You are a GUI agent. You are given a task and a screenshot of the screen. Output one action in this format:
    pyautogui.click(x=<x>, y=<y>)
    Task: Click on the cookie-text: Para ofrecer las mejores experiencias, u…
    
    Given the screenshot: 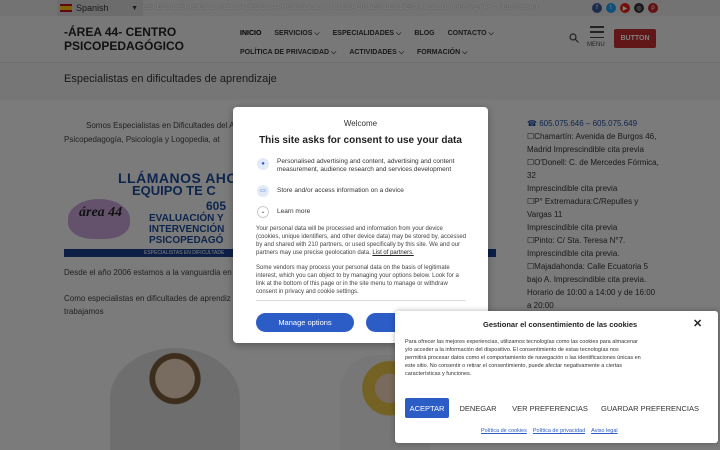 What is the action you would take?
    pyautogui.click(x=523, y=358)
    